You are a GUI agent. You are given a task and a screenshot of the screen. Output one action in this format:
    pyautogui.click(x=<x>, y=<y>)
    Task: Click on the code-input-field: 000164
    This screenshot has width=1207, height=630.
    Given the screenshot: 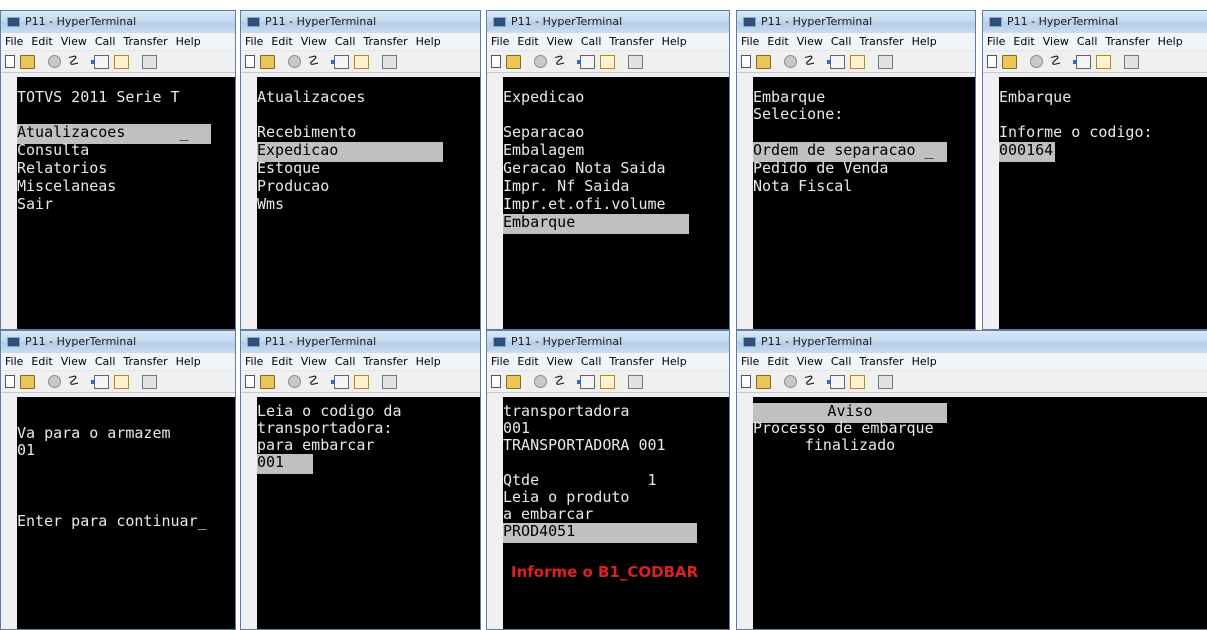 What is the action you would take?
    pyautogui.click(x=1027, y=152)
    